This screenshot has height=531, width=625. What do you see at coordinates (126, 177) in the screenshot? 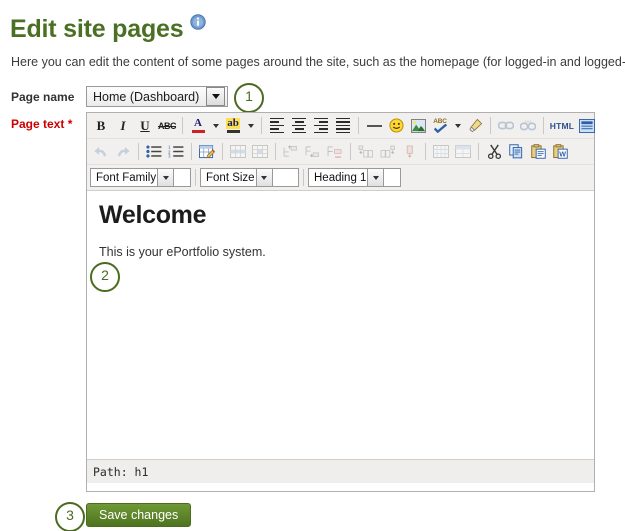
I see `font-family-value: Font Family` at bounding box center [126, 177].